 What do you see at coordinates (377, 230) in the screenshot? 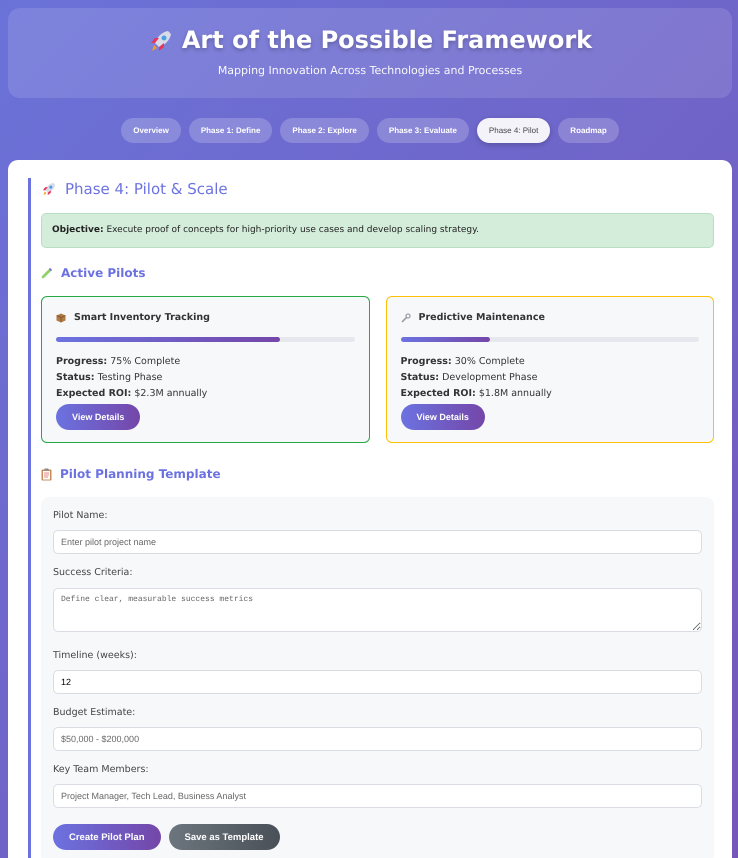
I see `objective-note: Objective: Execute proof of concepts for high-priority use cases and develop scaling strategy.` at bounding box center [377, 230].